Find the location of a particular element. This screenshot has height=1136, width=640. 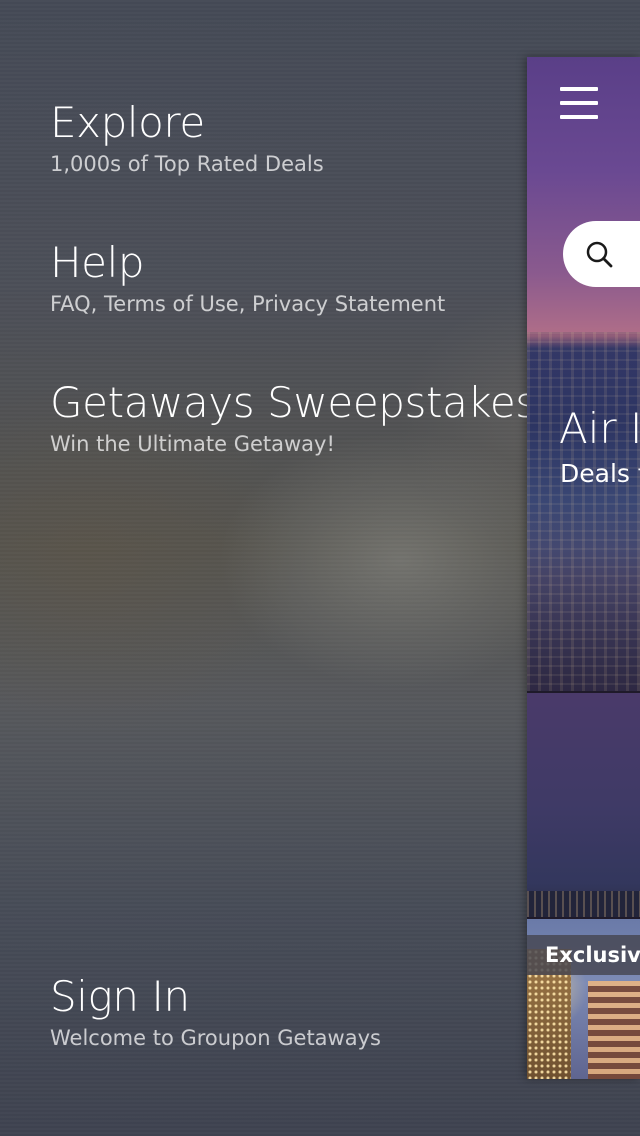

hero-image is located at coordinates (583, 374).